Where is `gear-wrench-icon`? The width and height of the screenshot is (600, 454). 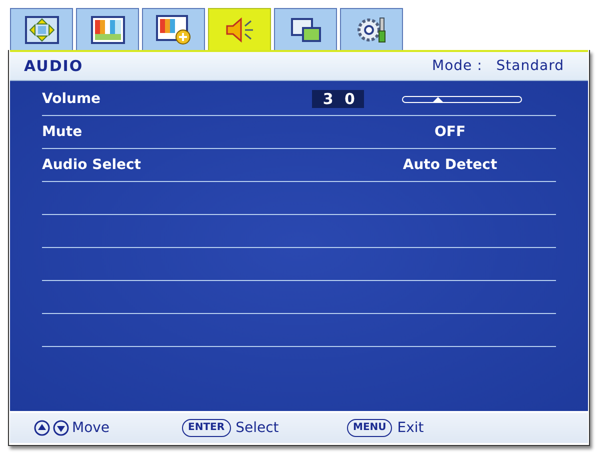 gear-wrench-icon is located at coordinates (371, 29).